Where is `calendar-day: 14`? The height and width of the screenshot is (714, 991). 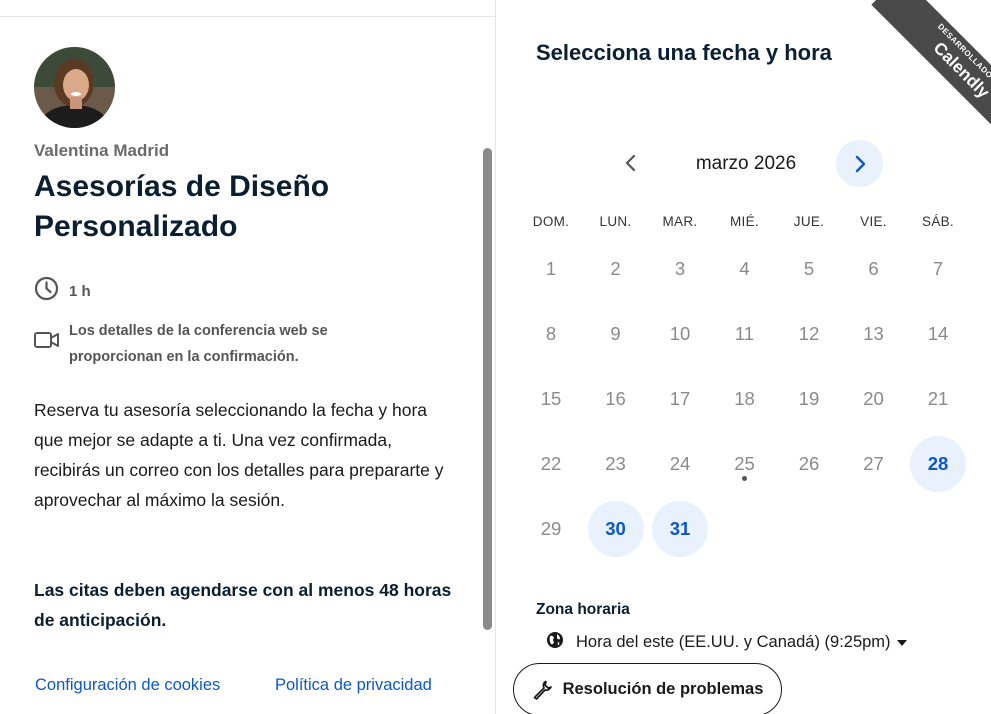 calendar-day: 14 is located at coordinates (938, 333).